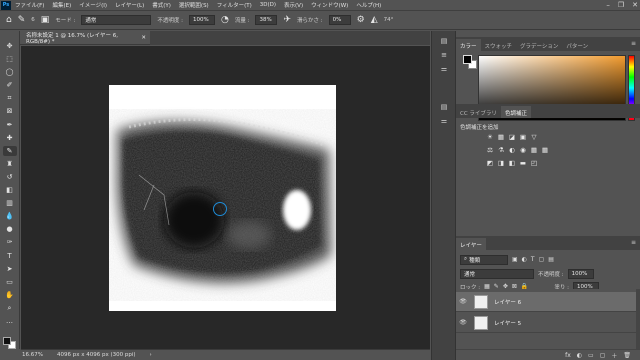 This screenshot has width=640, height=360. Describe the element at coordinates (490, 137) in the screenshot. I see `brightness-contrast-icon: ☀` at that location.